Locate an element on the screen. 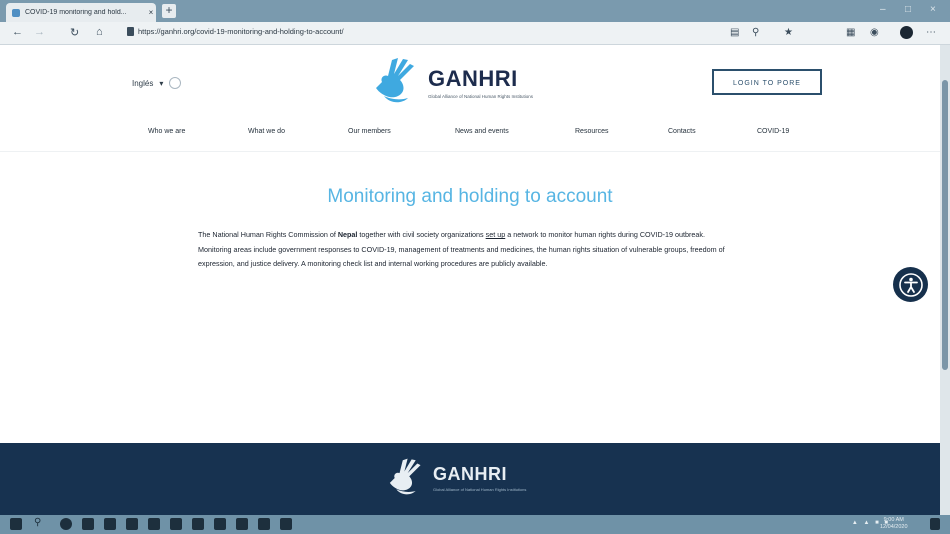 This screenshot has width=950, height=534. close-window-button: × is located at coordinates (933, 9).